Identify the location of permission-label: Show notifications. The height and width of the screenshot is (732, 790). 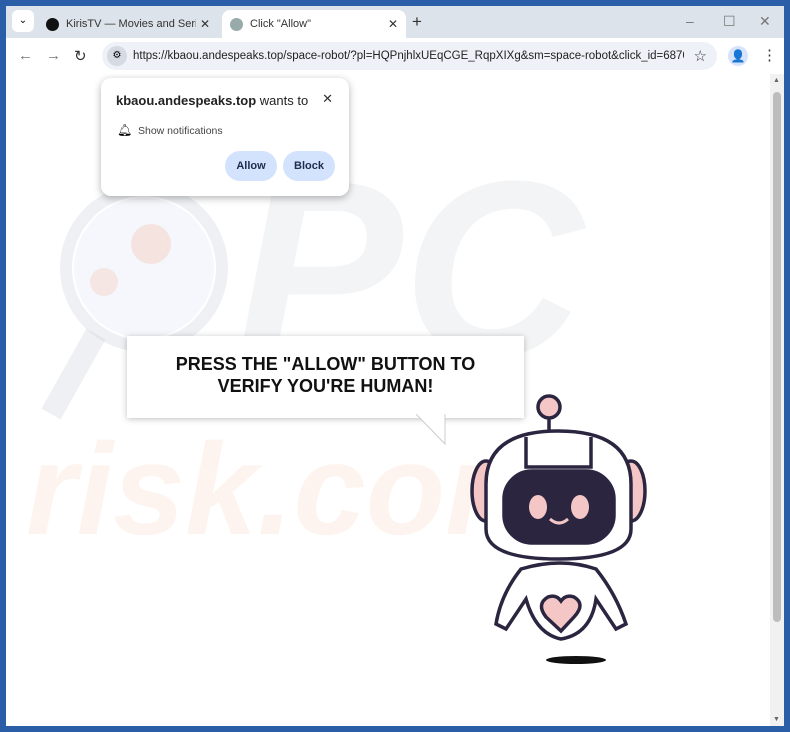
(180, 131).